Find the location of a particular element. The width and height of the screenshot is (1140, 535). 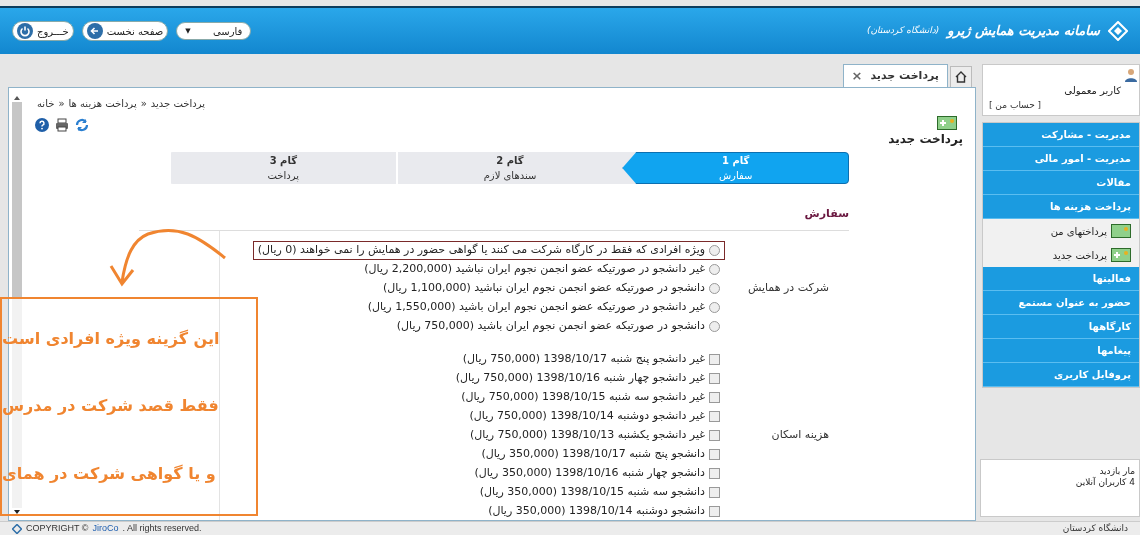

tab-label: پرداخت جدید is located at coordinates (904, 75).